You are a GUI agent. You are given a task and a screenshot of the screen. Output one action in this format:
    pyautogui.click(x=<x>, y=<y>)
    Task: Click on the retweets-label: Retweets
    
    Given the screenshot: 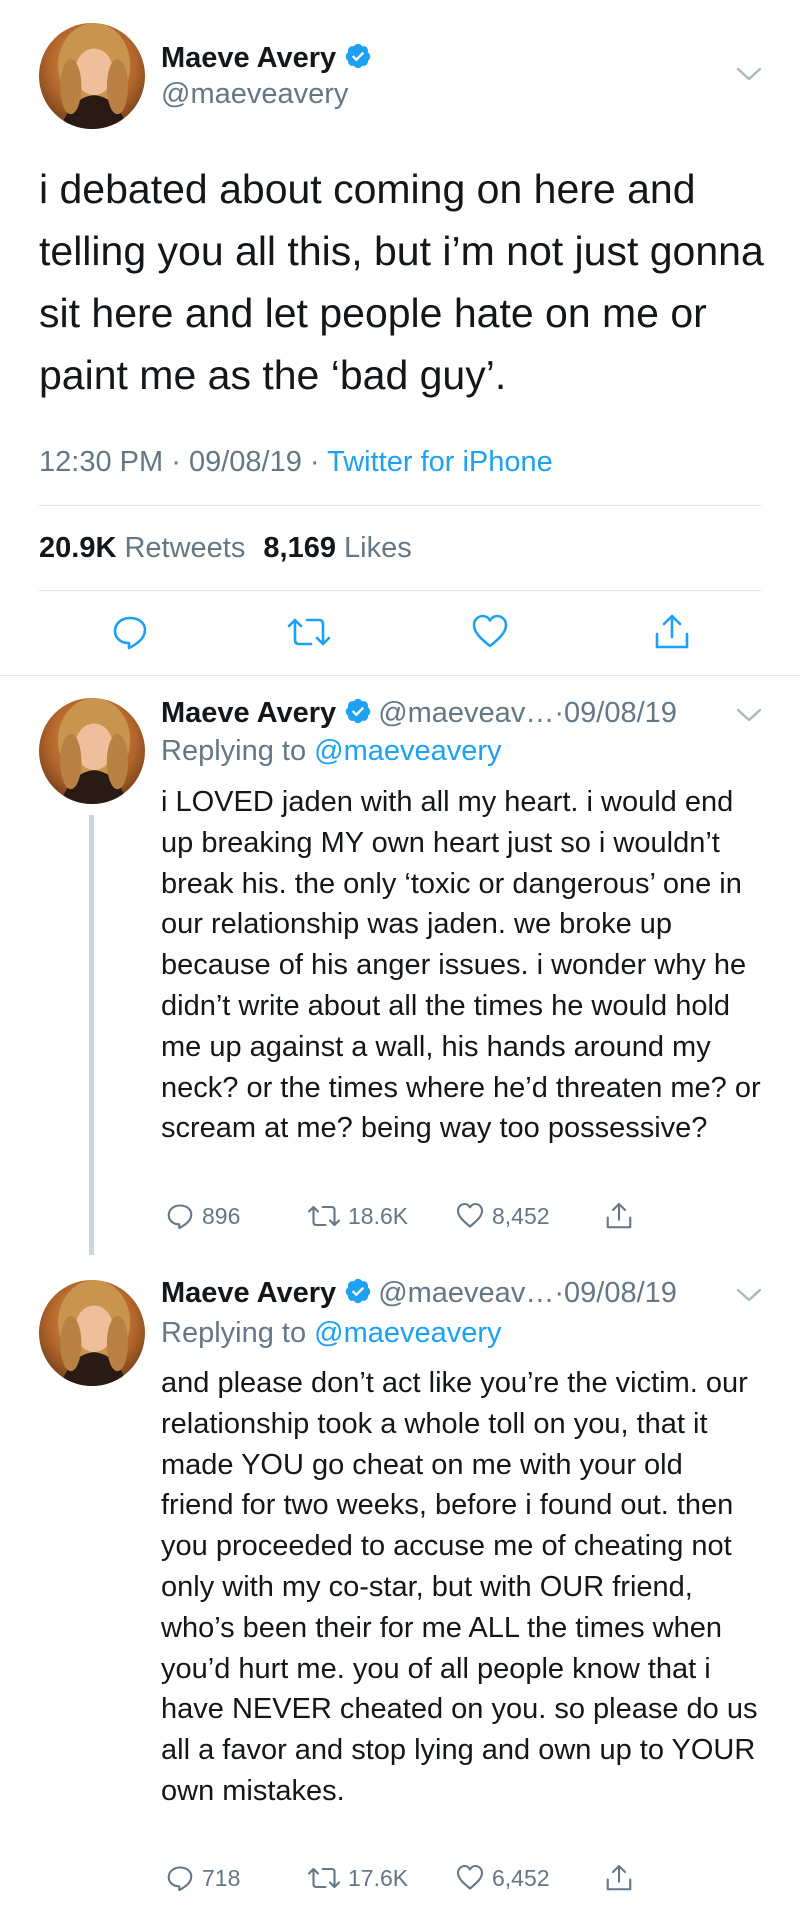 What is the action you would take?
    pyautogui.click(x=184, y=548)
    